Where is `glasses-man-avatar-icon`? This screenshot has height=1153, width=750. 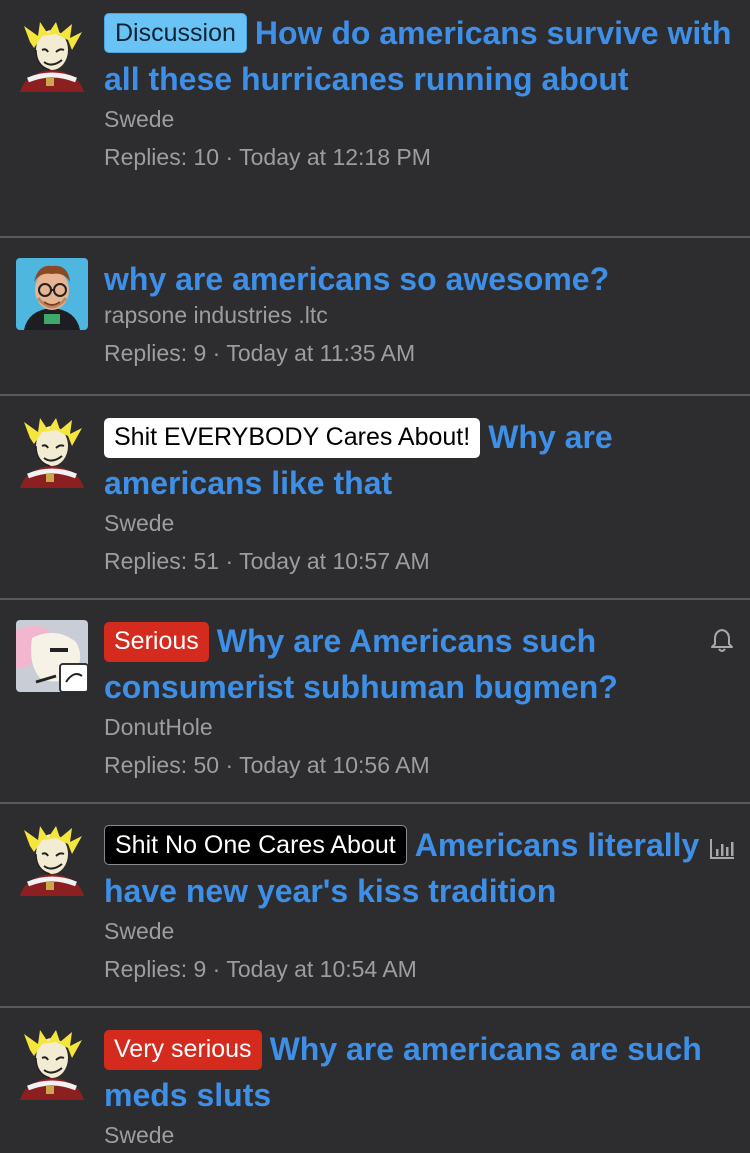 glasses-man-avatar-icon is located at coordinates (52, 294).